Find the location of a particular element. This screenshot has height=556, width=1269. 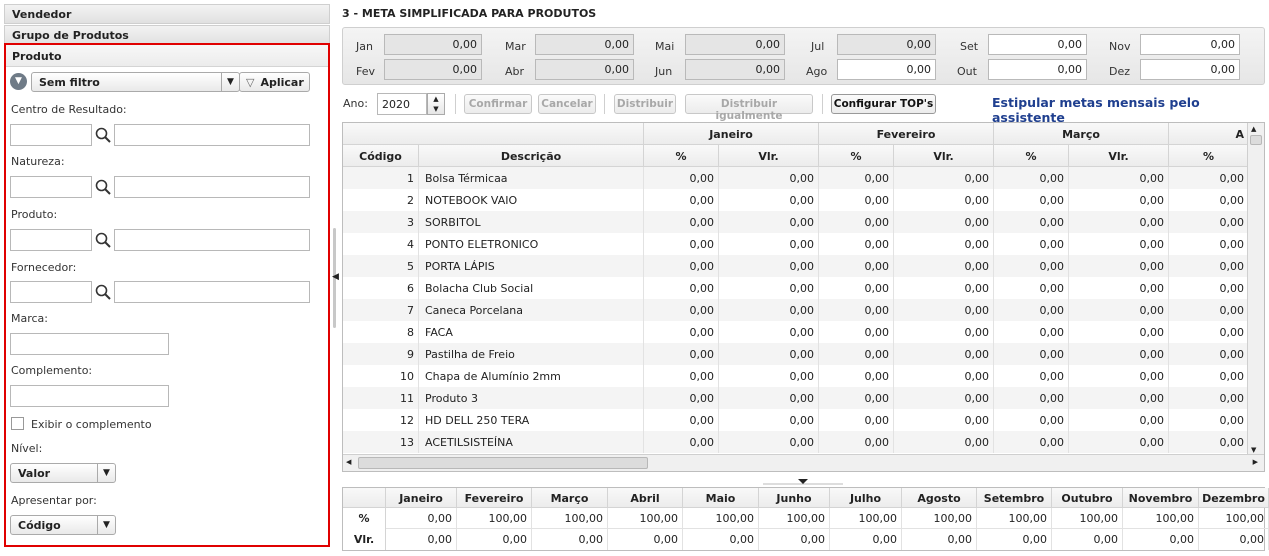

month-value-out: 0,00 is located at coordinates (1037, 69).